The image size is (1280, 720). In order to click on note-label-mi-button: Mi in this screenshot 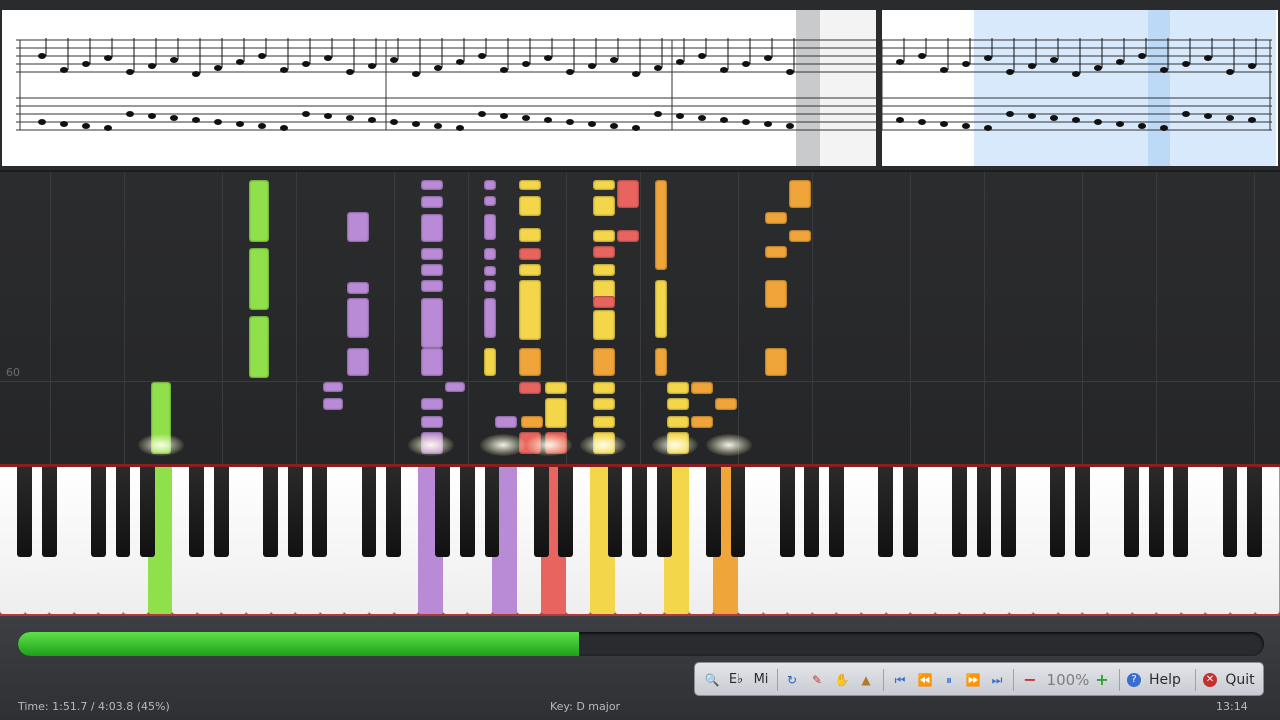, I will do `click(761, 680)`.